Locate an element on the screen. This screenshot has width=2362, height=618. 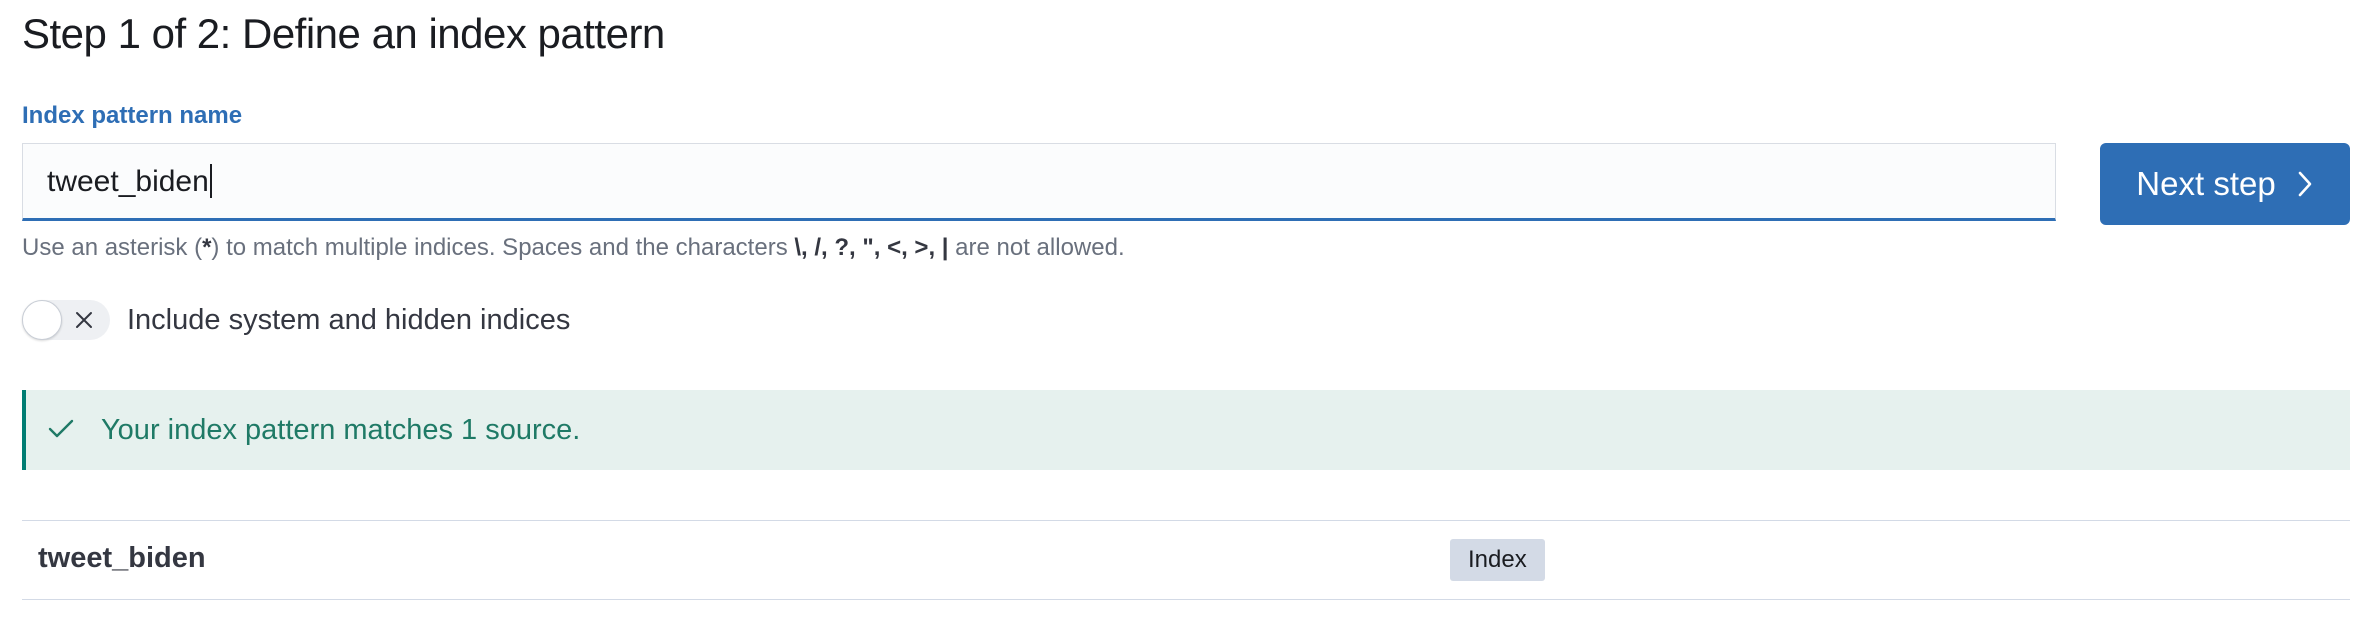
callout-message: Your index pattern matches 1 source. is located at coordinates (341, 430).